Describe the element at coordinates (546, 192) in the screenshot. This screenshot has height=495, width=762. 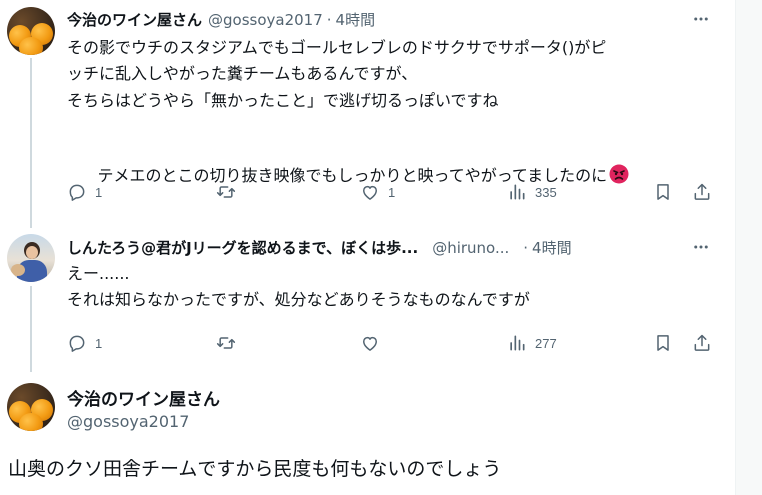
I see `views-count: 335` at that location.